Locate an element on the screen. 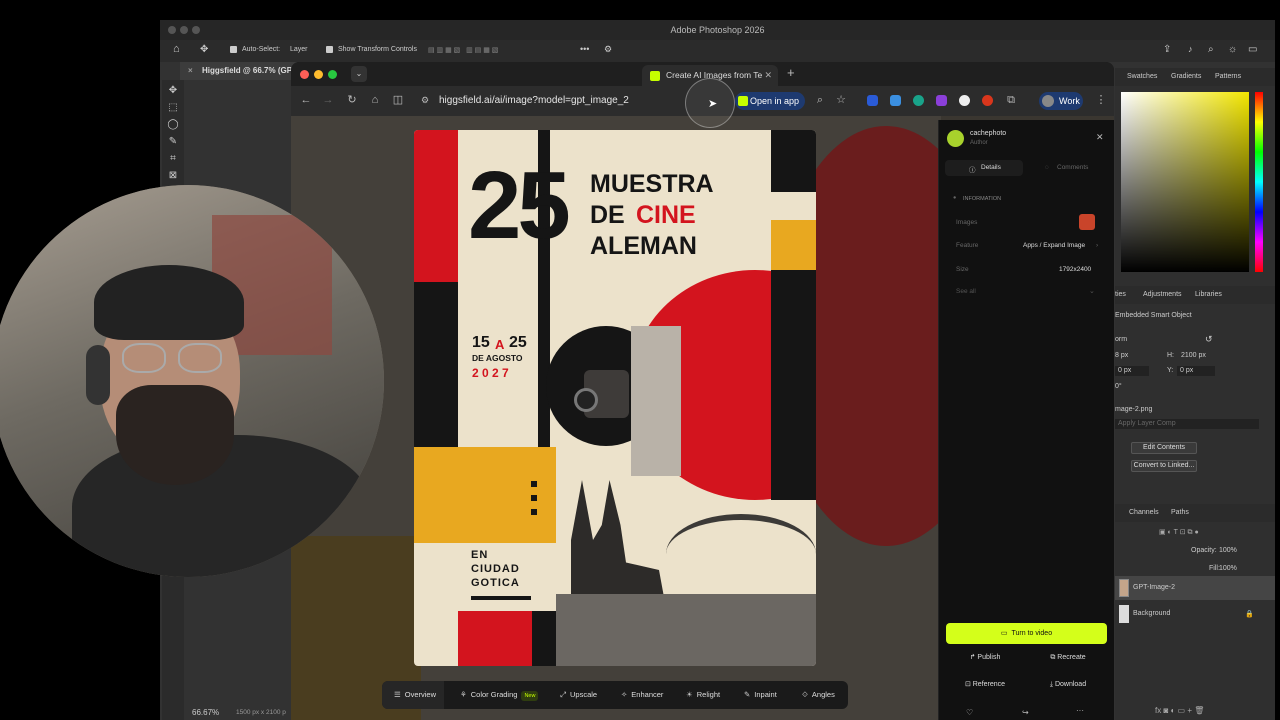 Image resolution: width=1280 pixels, height=720 pixels. tab-comments: ◌ Comments is located at coordinates (1068, 168).